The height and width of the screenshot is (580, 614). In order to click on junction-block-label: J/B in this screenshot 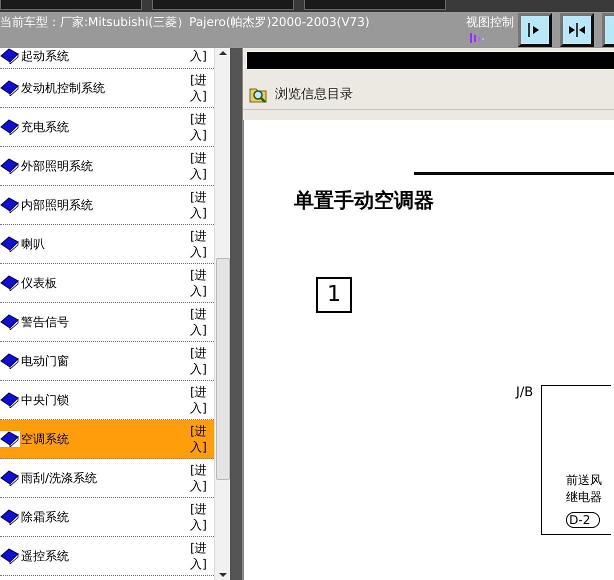, I will do `click(525, 392)`.